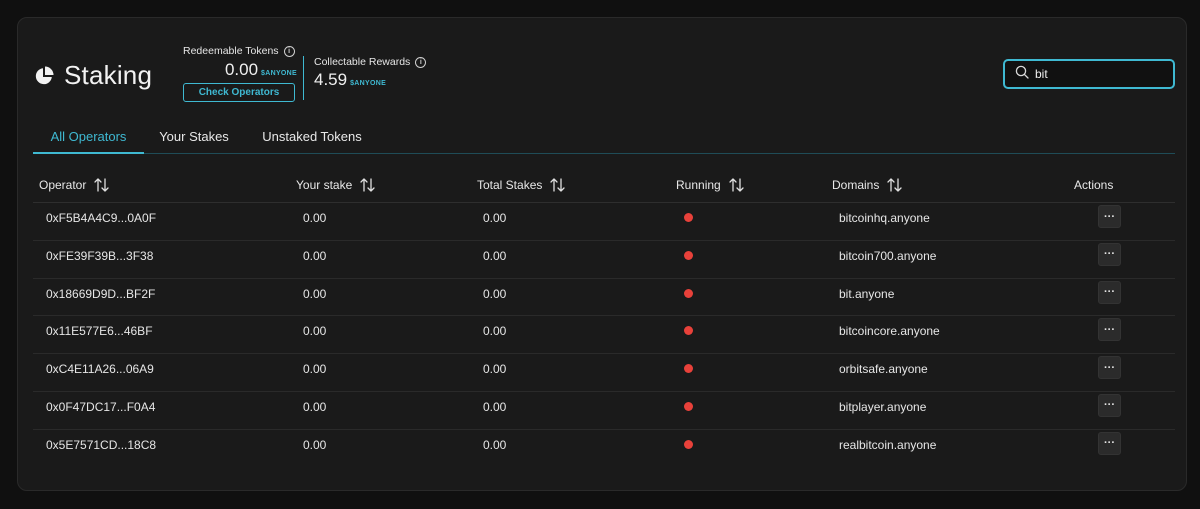 This screenshot has height=509, width=1200. Describe the element at coordinates (888, 444) in the screenshot. I see `domain-name: realbitcoin.anyone` at that location.